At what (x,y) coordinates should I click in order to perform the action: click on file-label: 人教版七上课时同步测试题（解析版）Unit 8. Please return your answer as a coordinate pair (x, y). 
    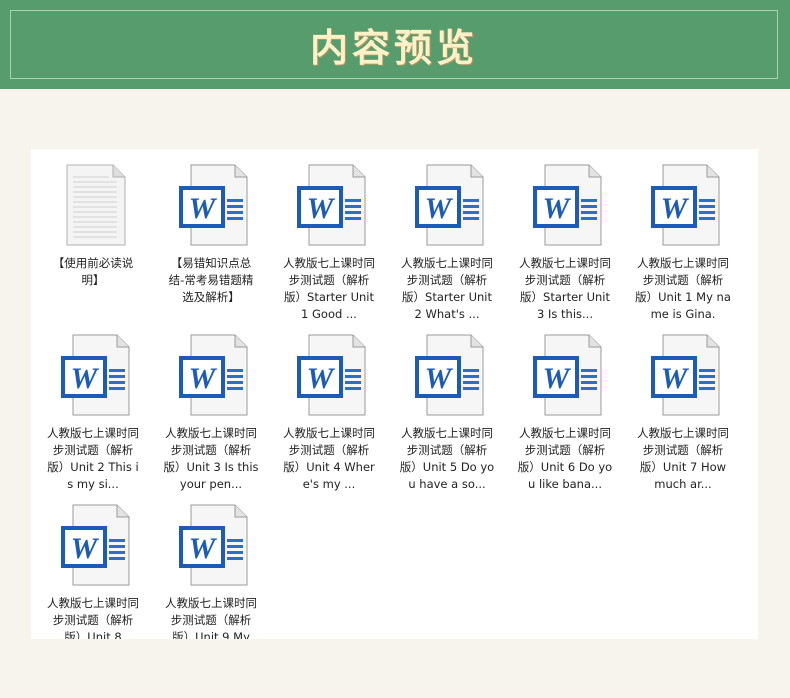
    Looking at the image, I should click on (93, 617).